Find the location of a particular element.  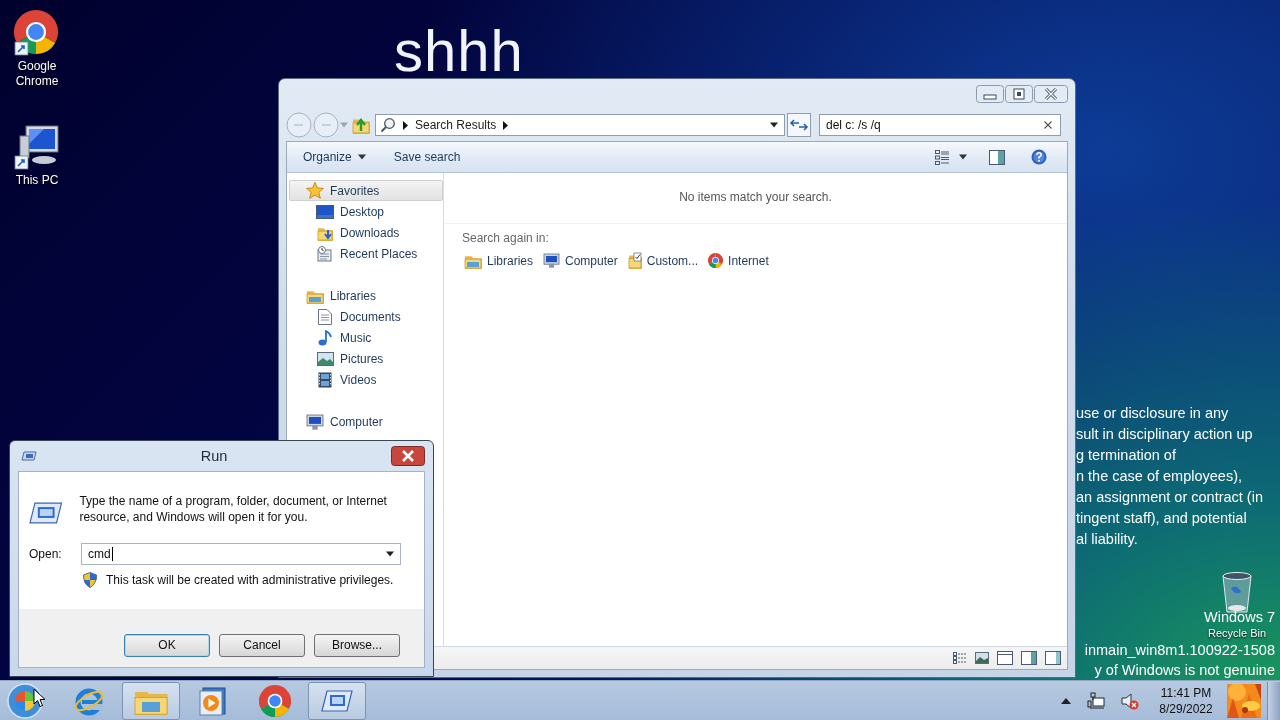

taskbar-button is located at coordinates (337, 700).